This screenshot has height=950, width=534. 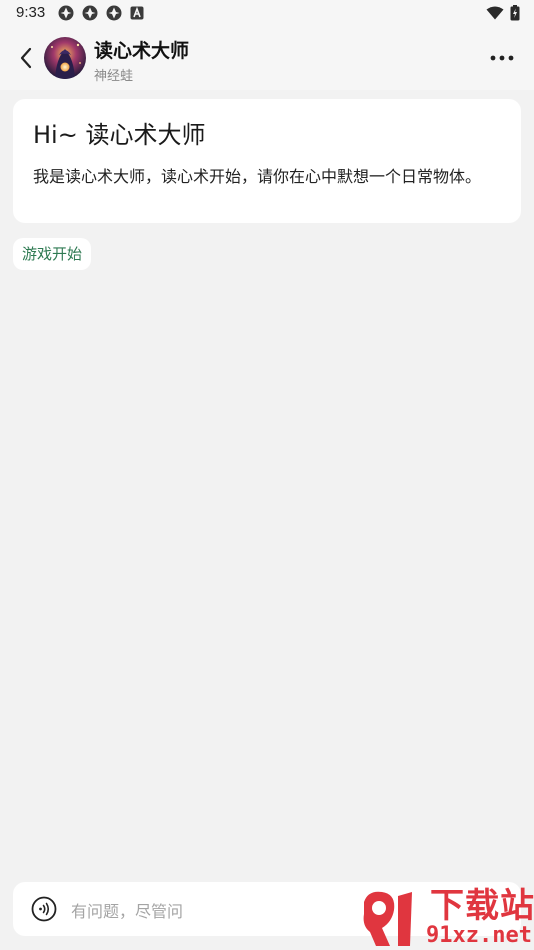 I want to click on back-button, so click(x=27, y=58).